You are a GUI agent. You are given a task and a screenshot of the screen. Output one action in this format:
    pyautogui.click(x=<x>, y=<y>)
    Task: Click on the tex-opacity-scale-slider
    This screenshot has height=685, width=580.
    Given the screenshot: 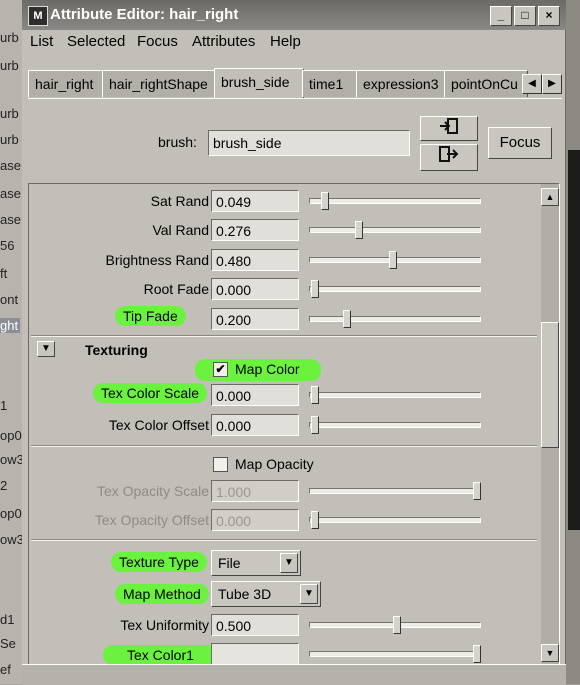 What is the action you would take?
    pyautogui.click(x=395, y=491)
    